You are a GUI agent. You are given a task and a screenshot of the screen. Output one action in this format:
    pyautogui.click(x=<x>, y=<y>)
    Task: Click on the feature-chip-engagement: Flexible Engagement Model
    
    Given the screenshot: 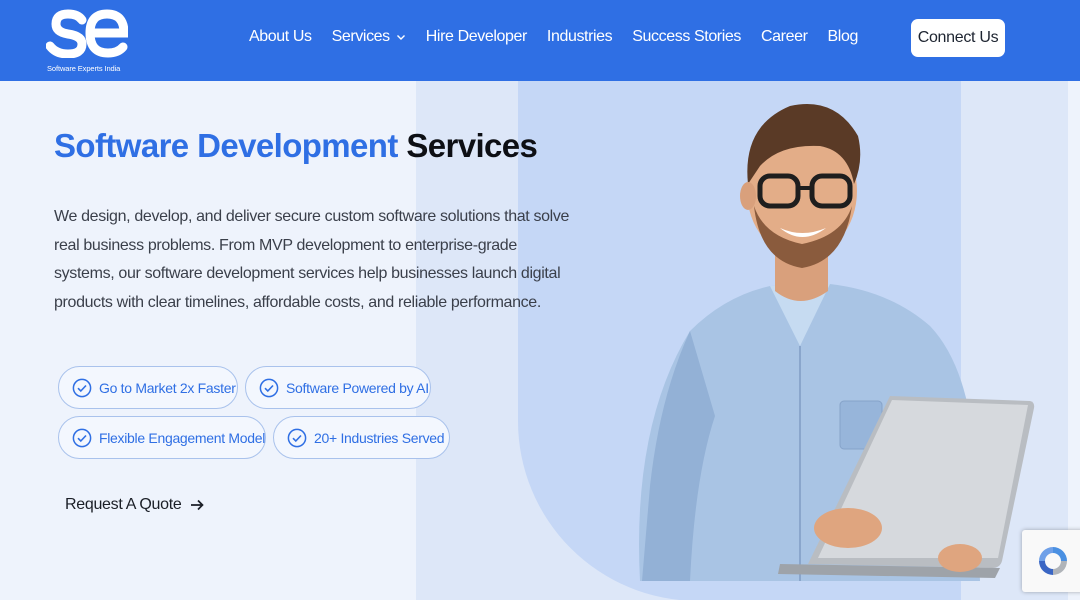 What is the action you would take?
    pyautogui.click(x=162, y=437)
    